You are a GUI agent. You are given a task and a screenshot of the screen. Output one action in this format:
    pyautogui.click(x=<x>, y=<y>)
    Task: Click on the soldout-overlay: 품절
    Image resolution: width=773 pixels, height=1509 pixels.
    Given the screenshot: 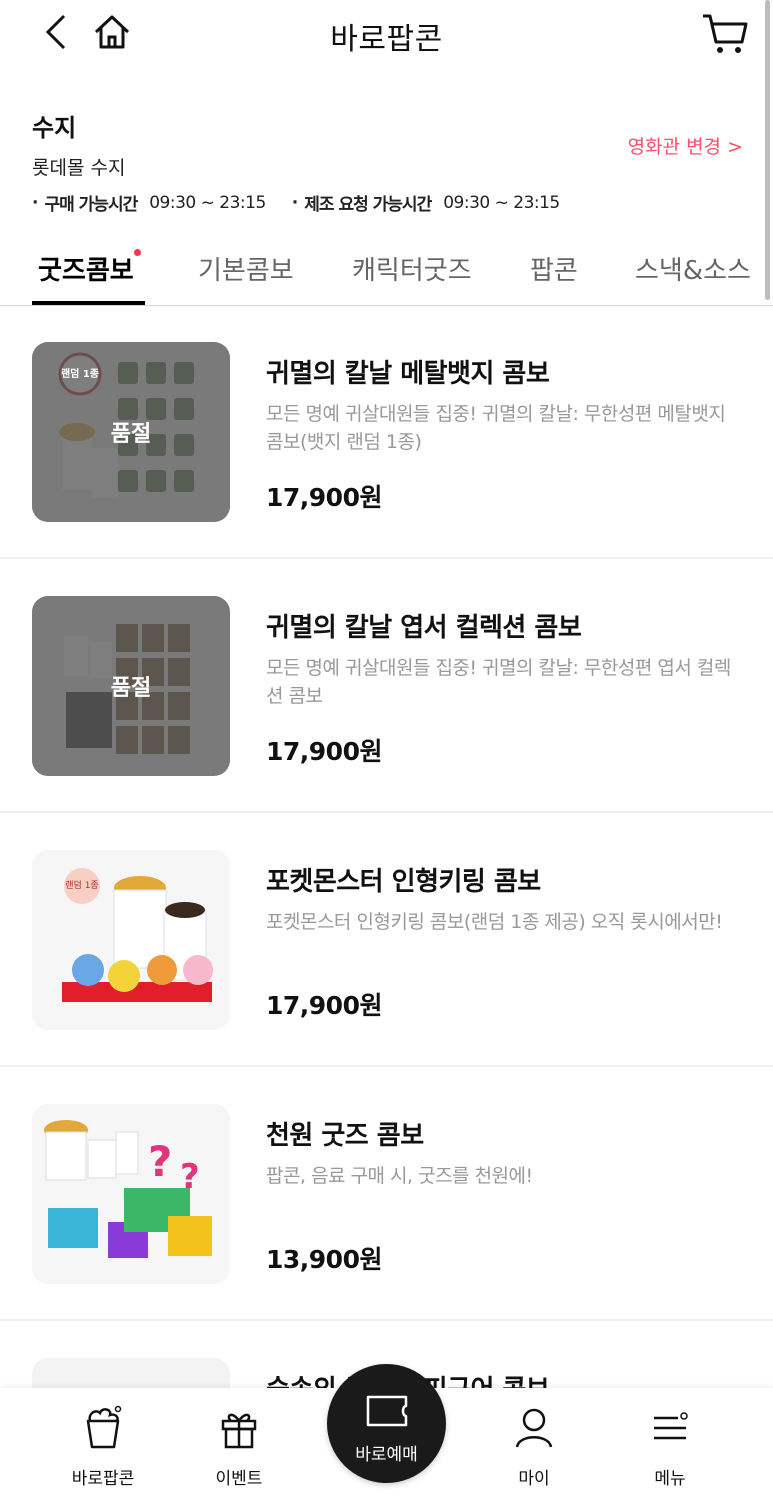 What is the action you would take?
    pyautogui.click(x=131, y=686)
    